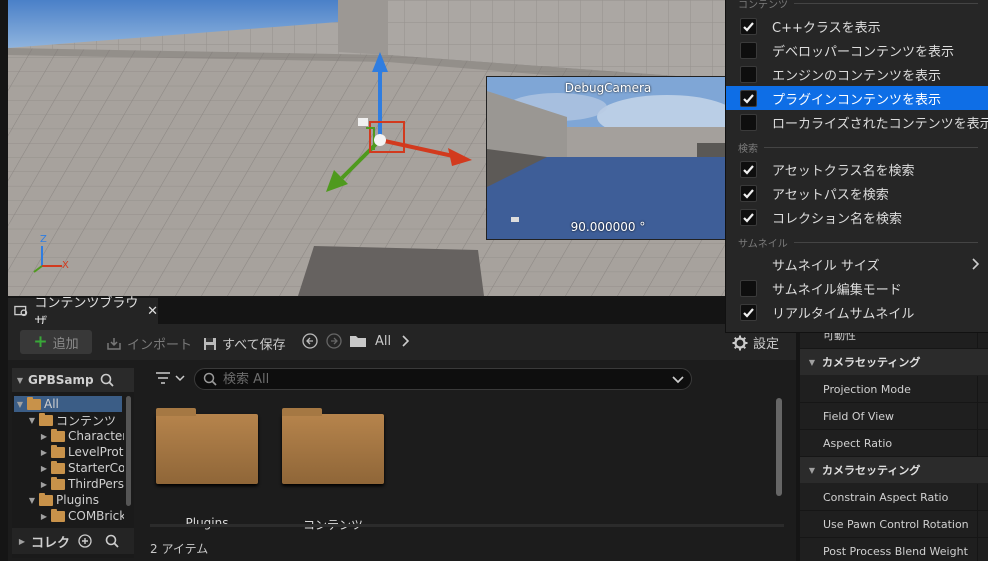  I want to click on tree-item-label: StarterContent, so click(96, 468).